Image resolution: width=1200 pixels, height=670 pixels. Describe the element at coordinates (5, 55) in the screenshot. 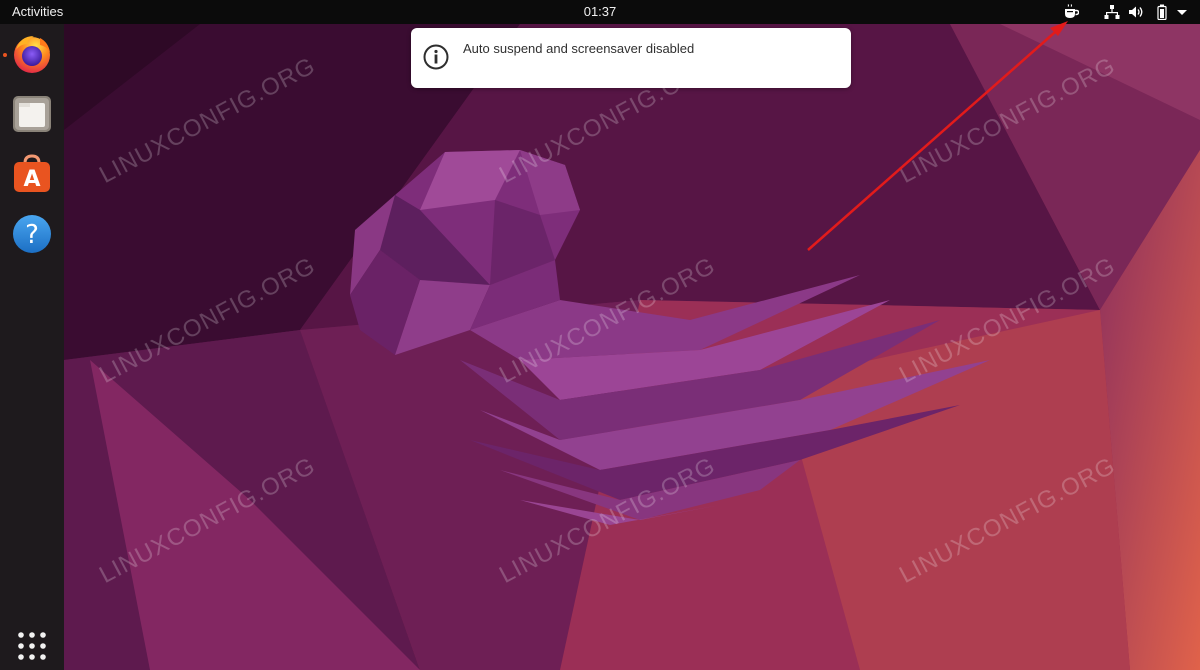

I see `running-indicator` at that location.